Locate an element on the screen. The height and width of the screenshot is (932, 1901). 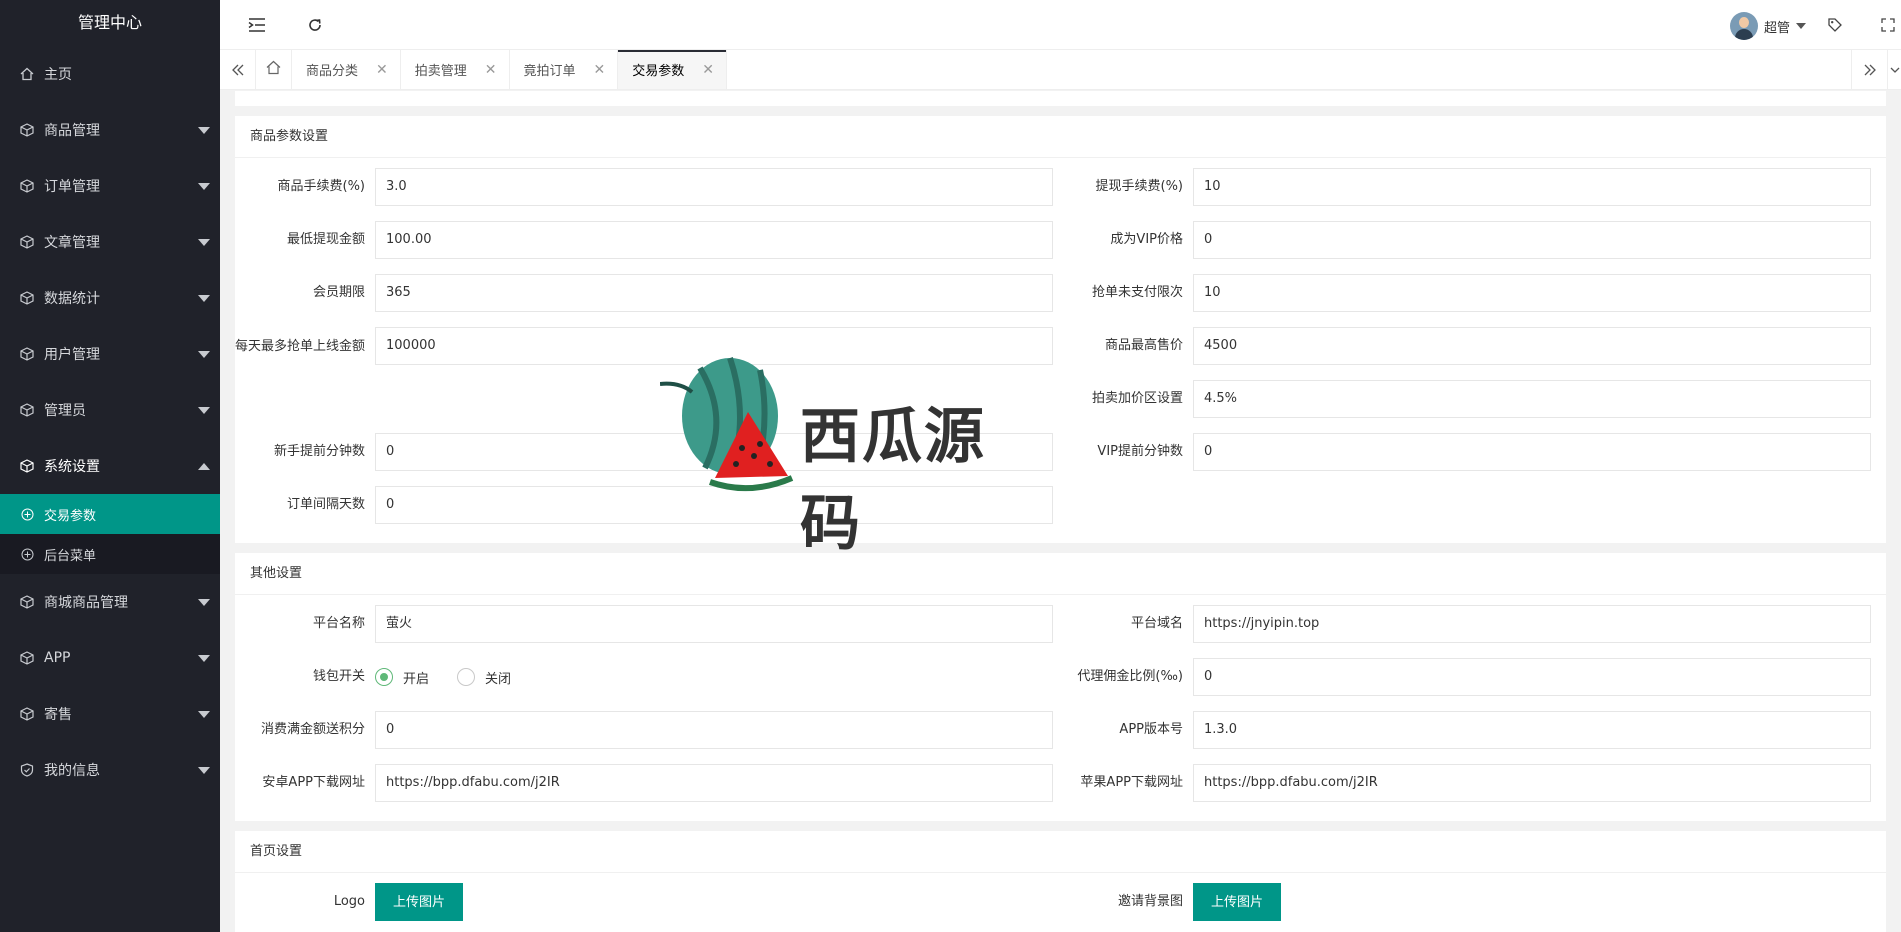
sidebar-item-app: APP is located at coordinates (110, 658).